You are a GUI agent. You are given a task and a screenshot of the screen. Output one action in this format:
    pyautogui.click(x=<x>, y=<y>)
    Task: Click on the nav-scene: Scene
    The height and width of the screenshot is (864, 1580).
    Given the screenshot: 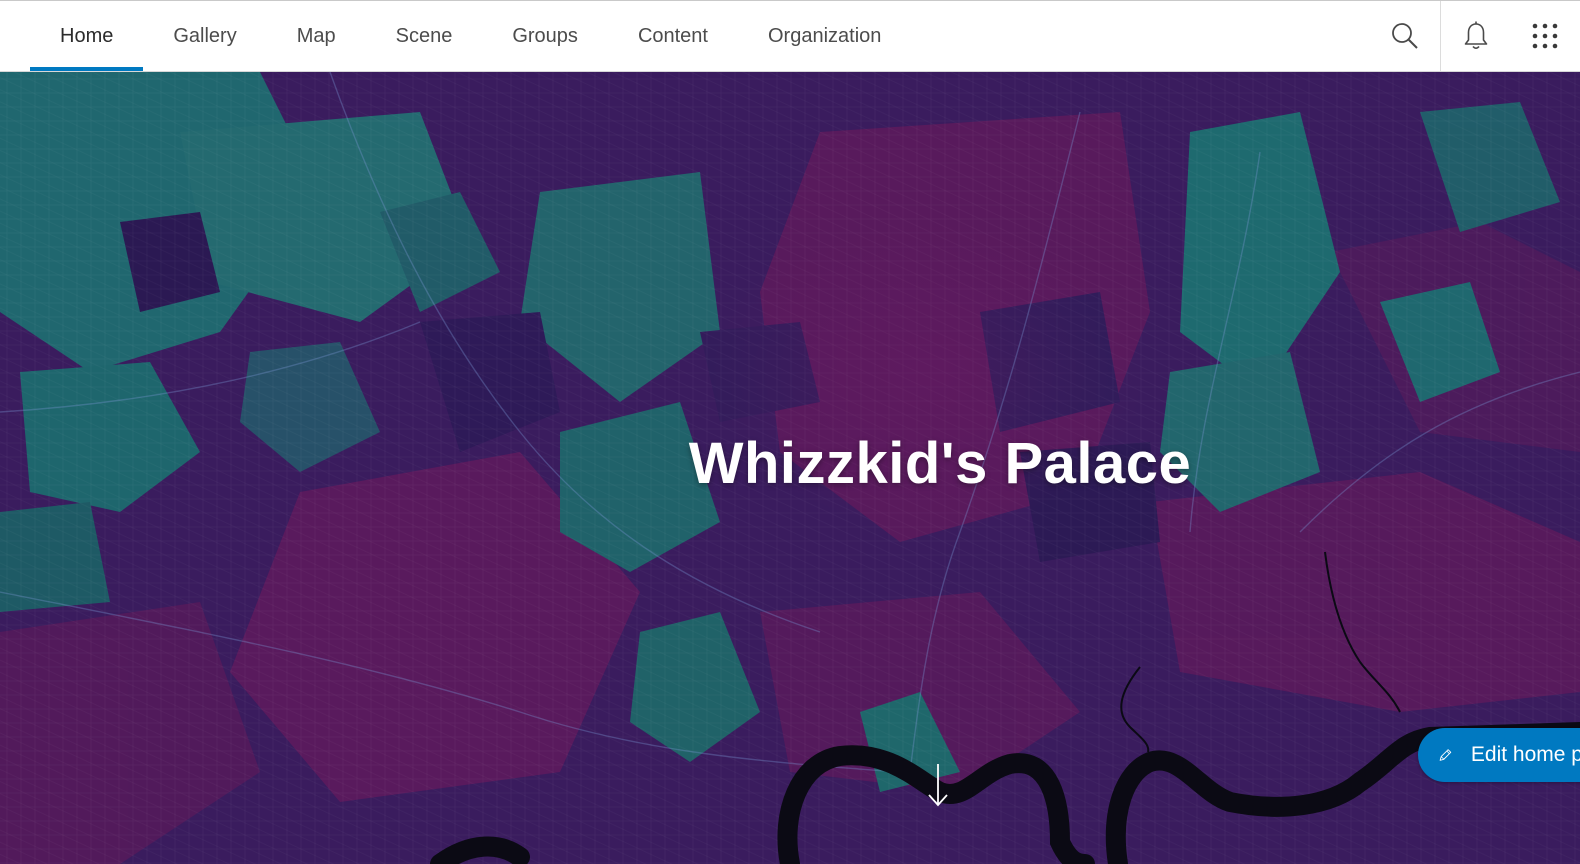 What is the action you would take?
    pyautogui.click(x=424, y=36)
    